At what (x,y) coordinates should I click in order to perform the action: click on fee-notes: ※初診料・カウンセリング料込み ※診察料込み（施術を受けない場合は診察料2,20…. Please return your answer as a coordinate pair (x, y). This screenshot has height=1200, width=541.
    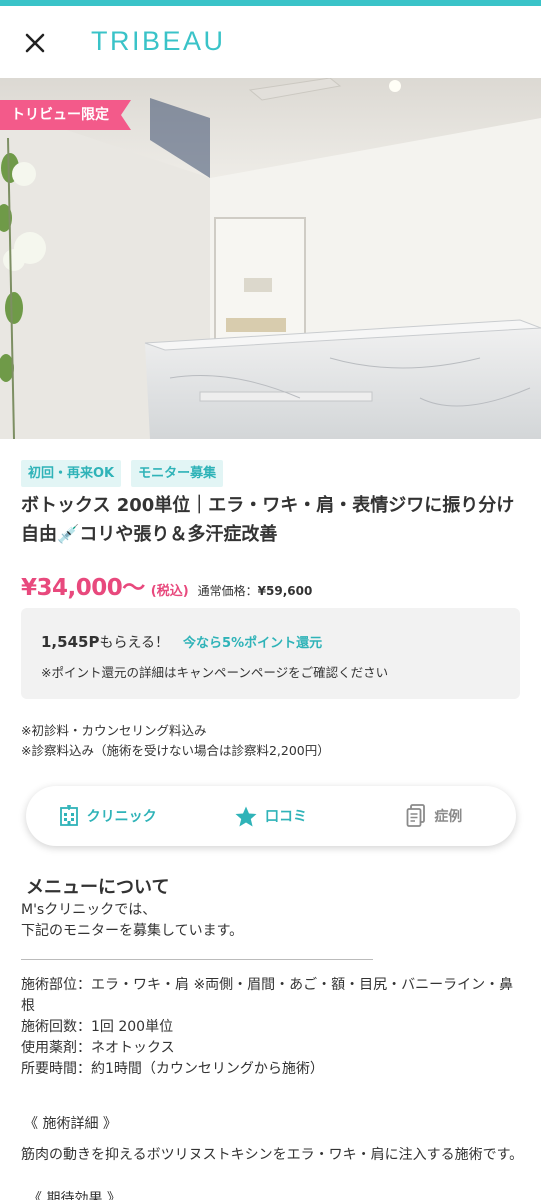
    Looking at the image, I should click on (175, 741).